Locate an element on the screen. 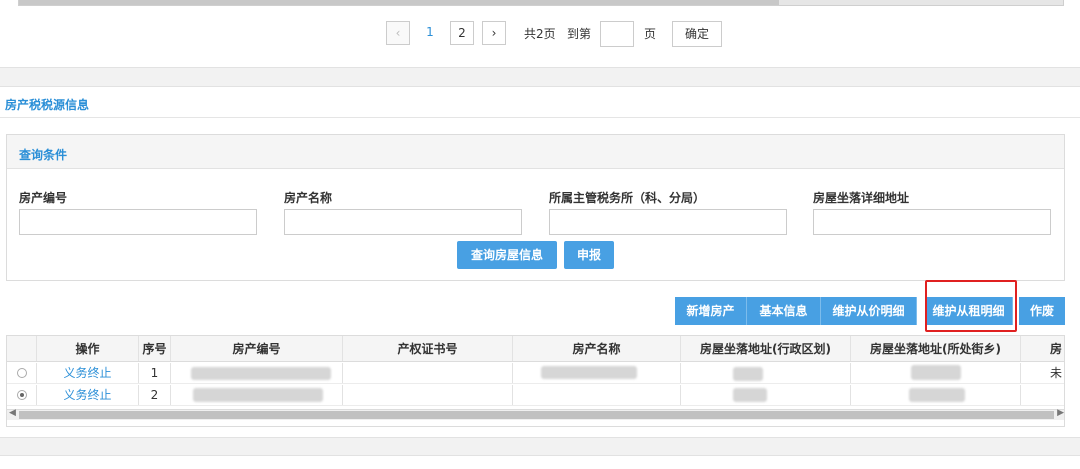 The image size is (1080, 469). void-button: 作废 is located at coordinates (1042, 311).